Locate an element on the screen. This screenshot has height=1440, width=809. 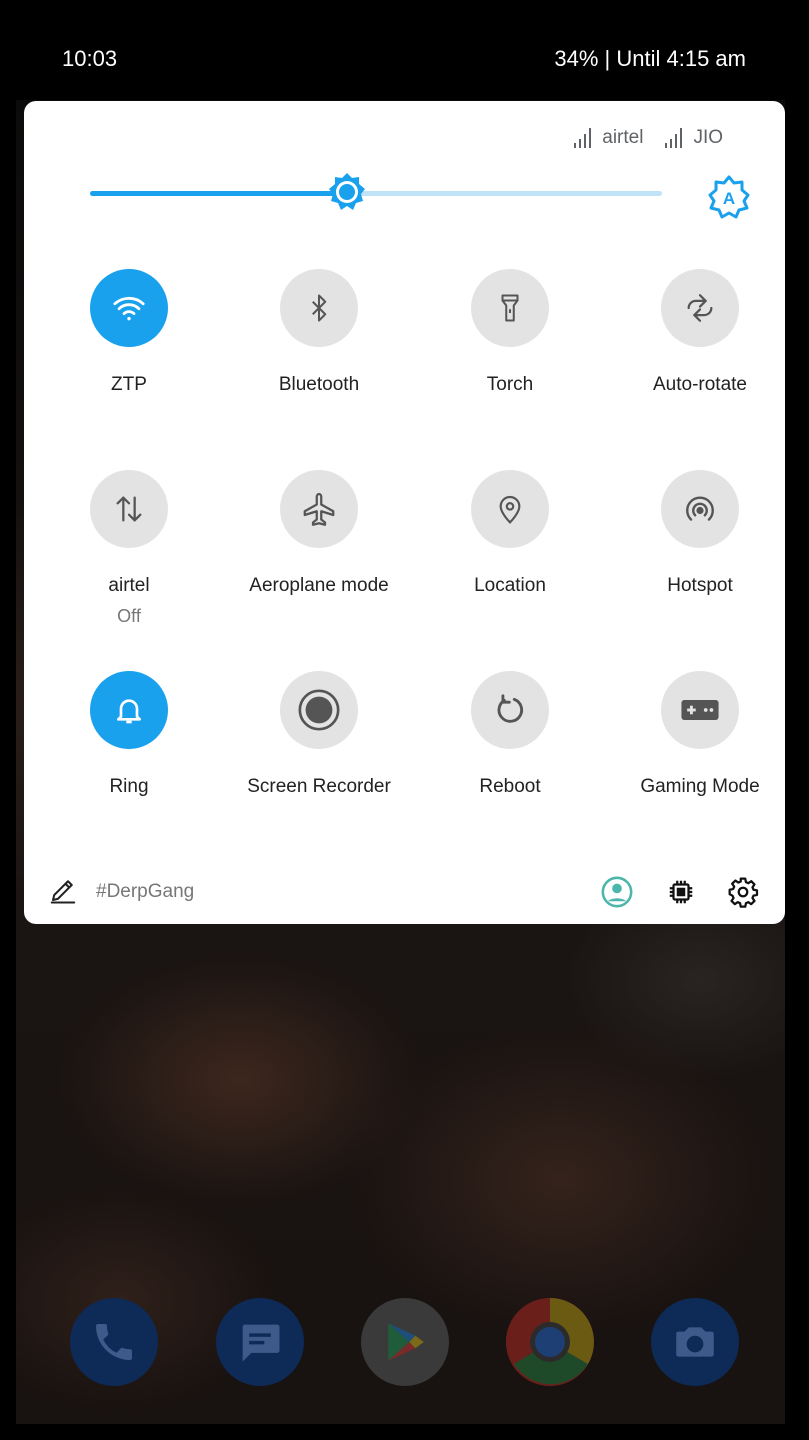
reboot-icon is located at coordinates (510, 708).